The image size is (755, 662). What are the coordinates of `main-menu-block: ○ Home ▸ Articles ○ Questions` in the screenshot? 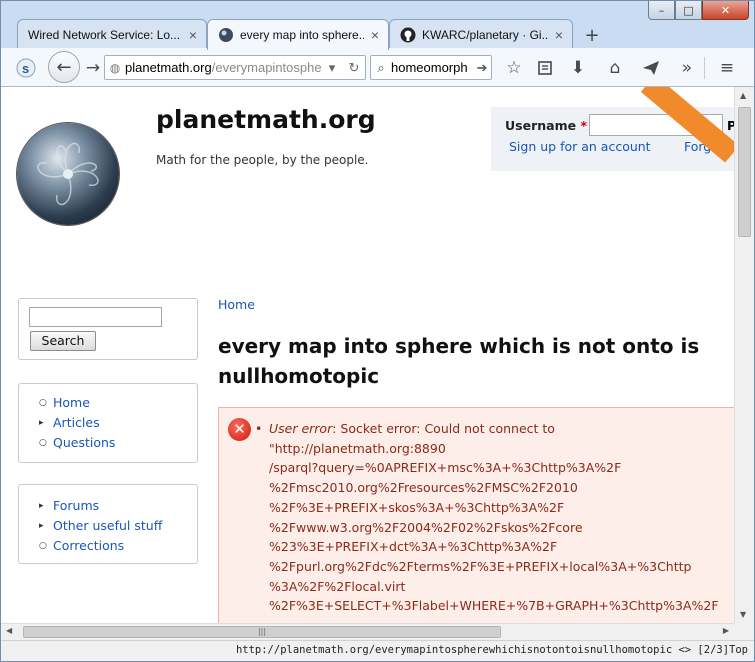 It's located at (108, 423).